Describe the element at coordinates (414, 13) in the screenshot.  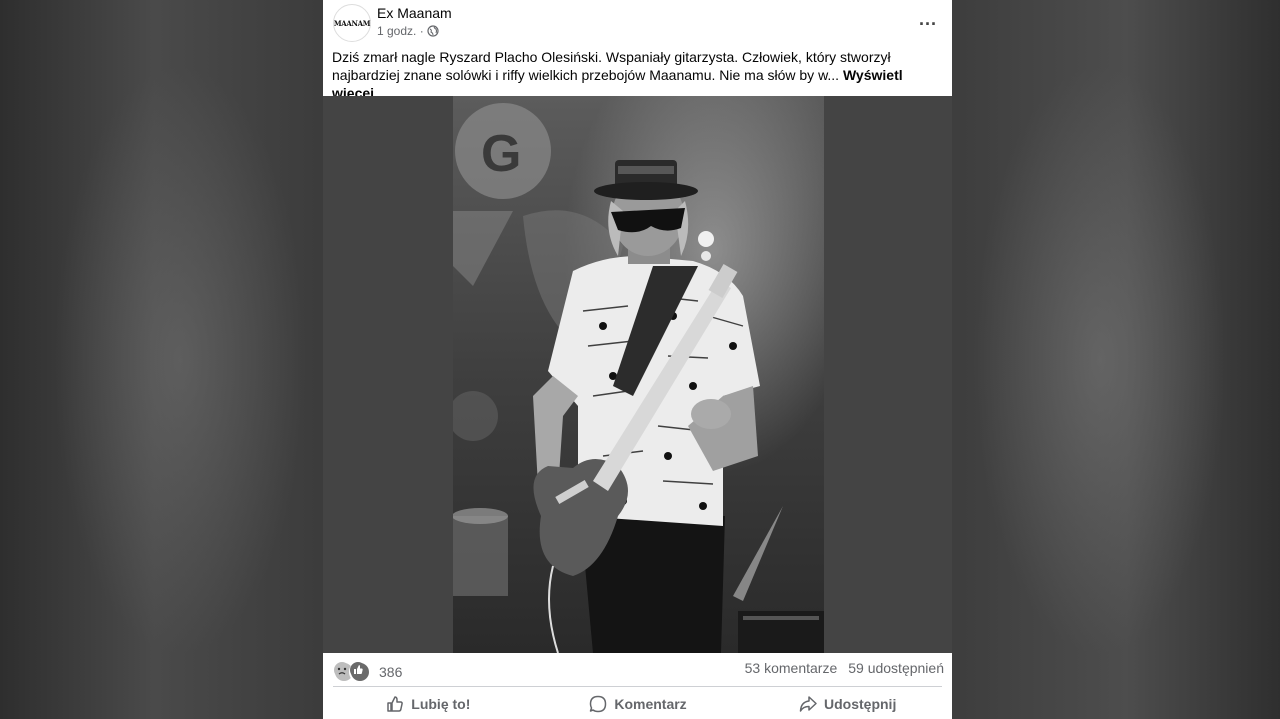
I see `page-name-link: Ex Maanam` at that location.